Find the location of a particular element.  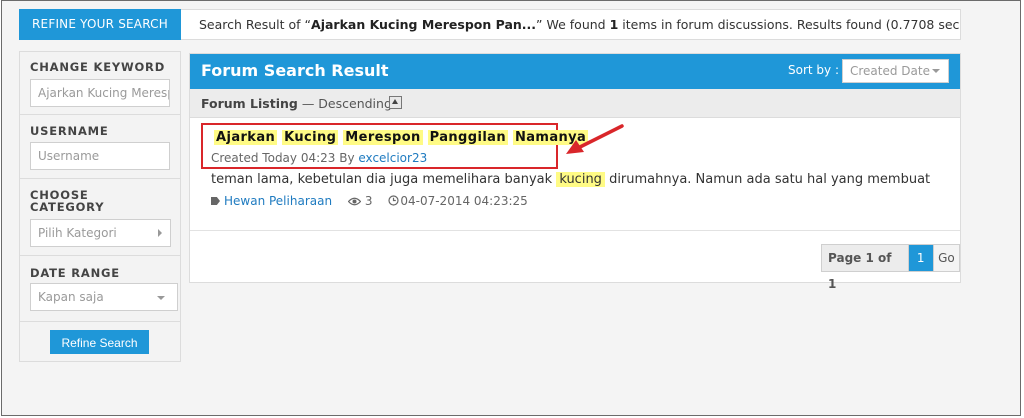

panel-title: Forum Search Result is located at coordinates (295, 70).